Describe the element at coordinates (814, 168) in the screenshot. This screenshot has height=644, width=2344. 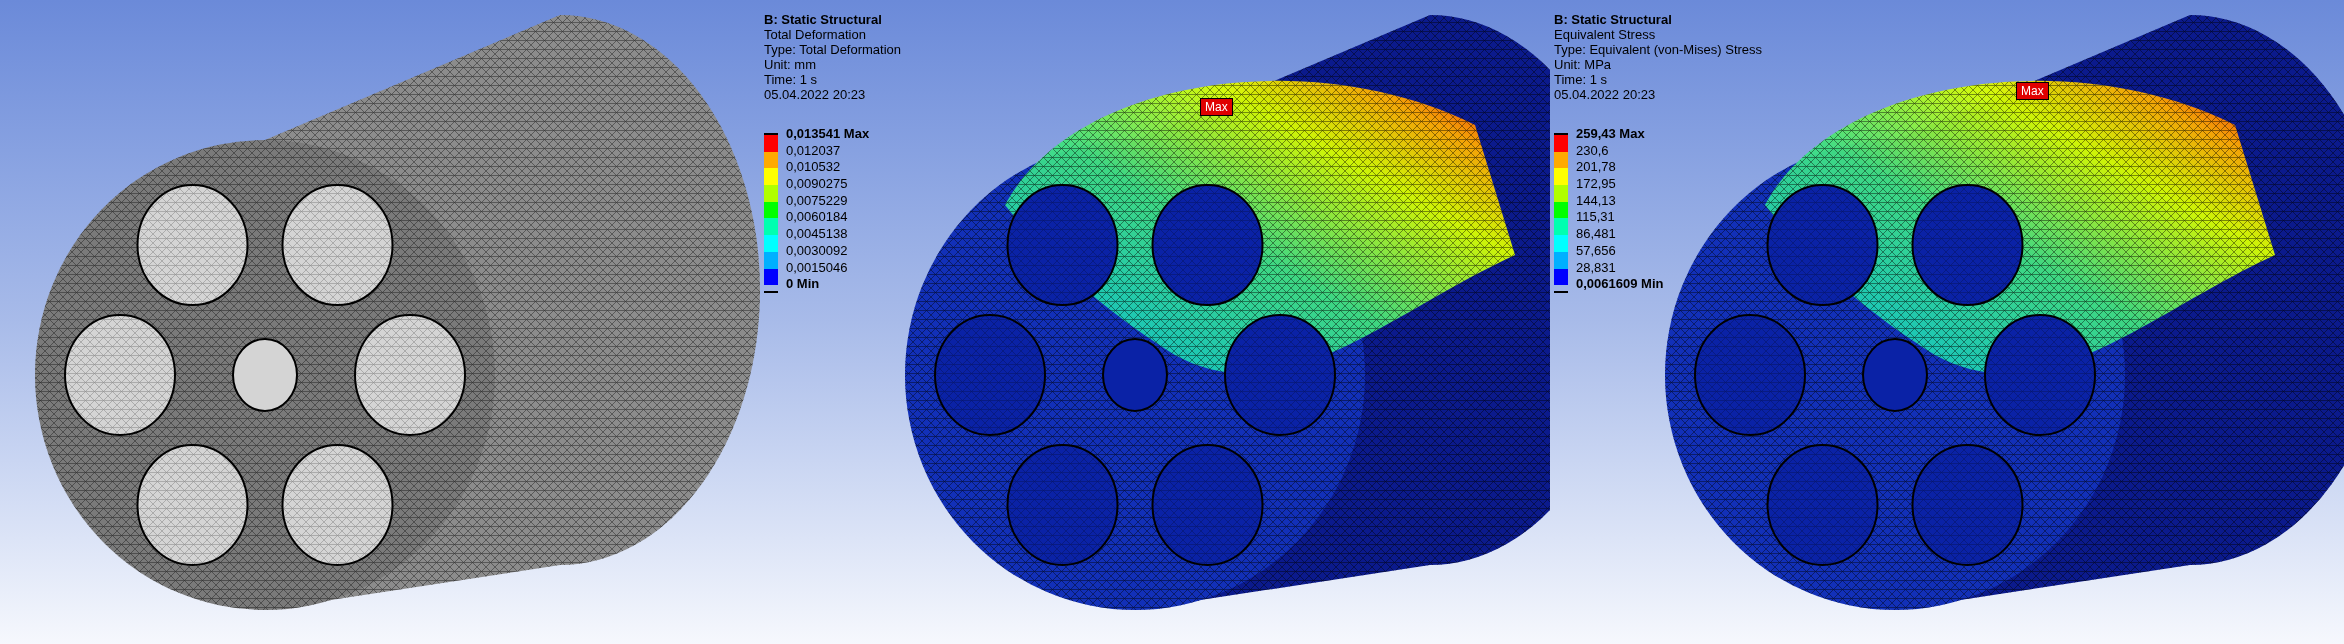
I see `legend-value-label: 0,010532` at that location.